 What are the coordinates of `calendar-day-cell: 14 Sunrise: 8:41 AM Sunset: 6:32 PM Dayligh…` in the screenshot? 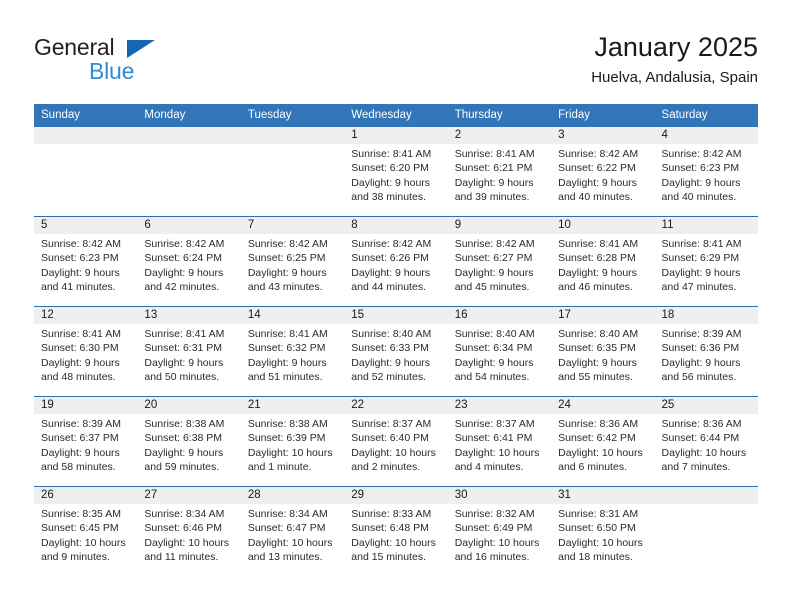 It's located at (292, 351).